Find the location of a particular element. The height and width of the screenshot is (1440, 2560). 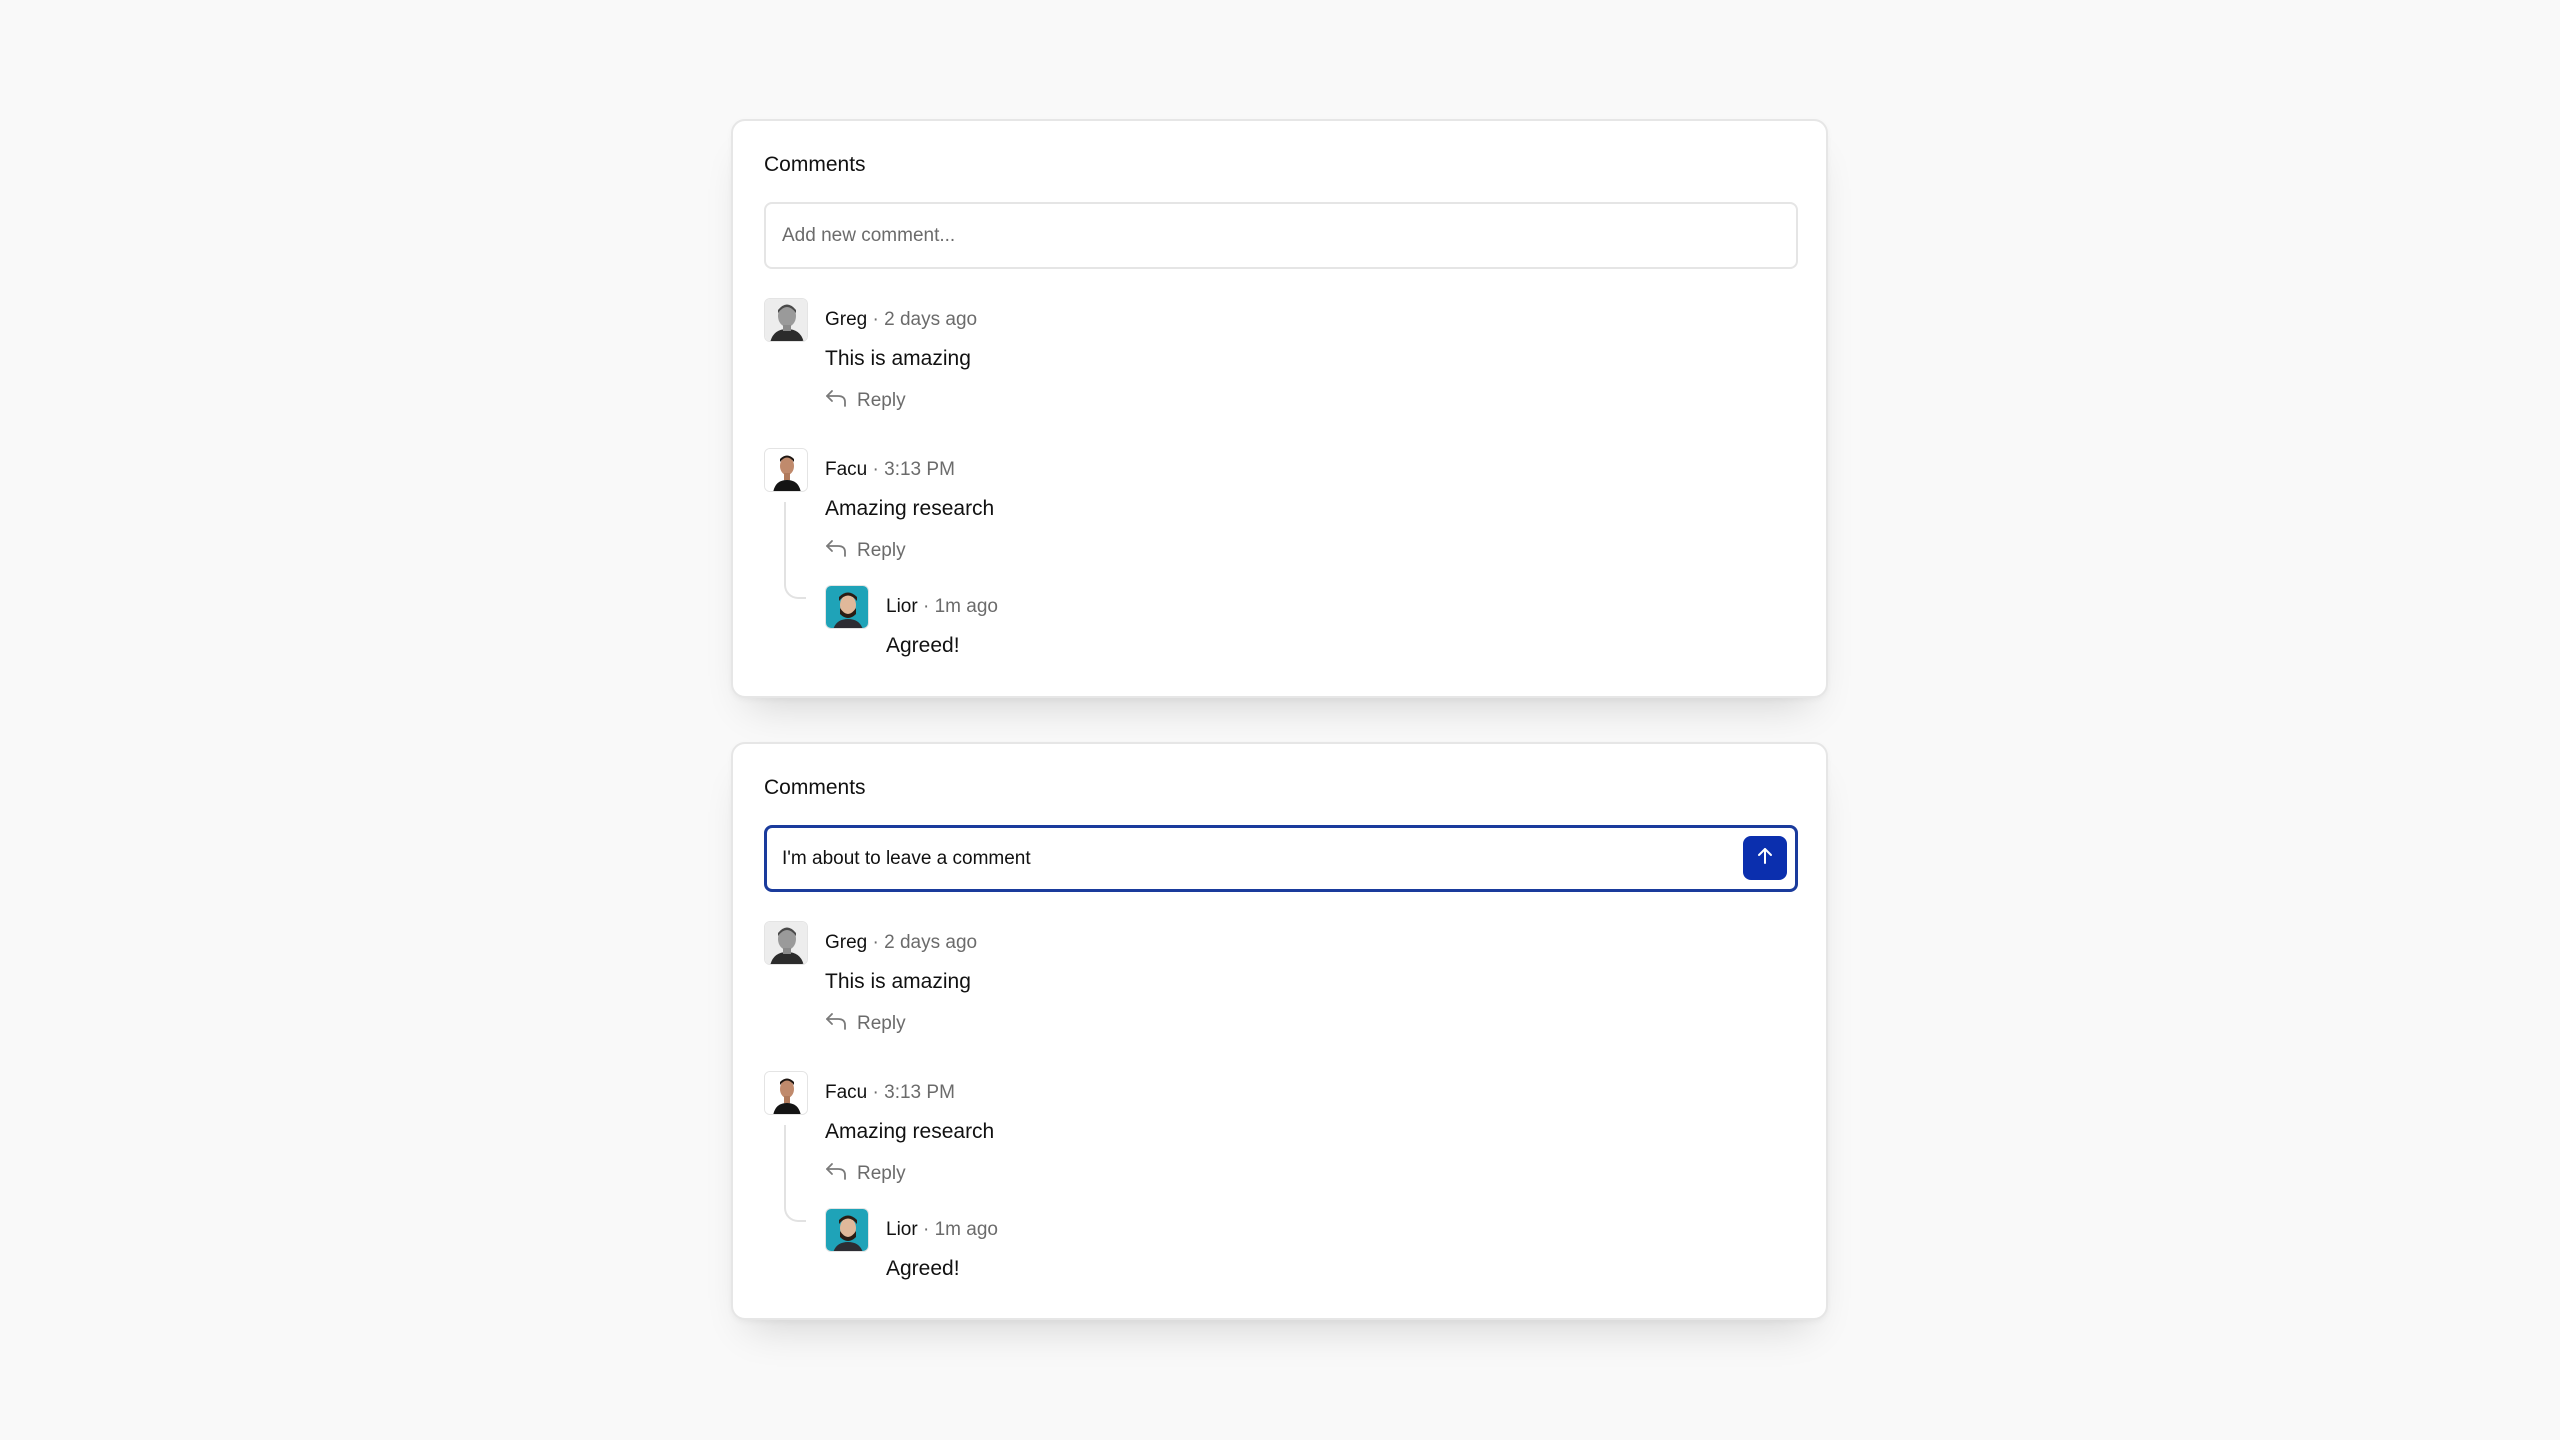

send-button is located at coordinates (1765, 858).